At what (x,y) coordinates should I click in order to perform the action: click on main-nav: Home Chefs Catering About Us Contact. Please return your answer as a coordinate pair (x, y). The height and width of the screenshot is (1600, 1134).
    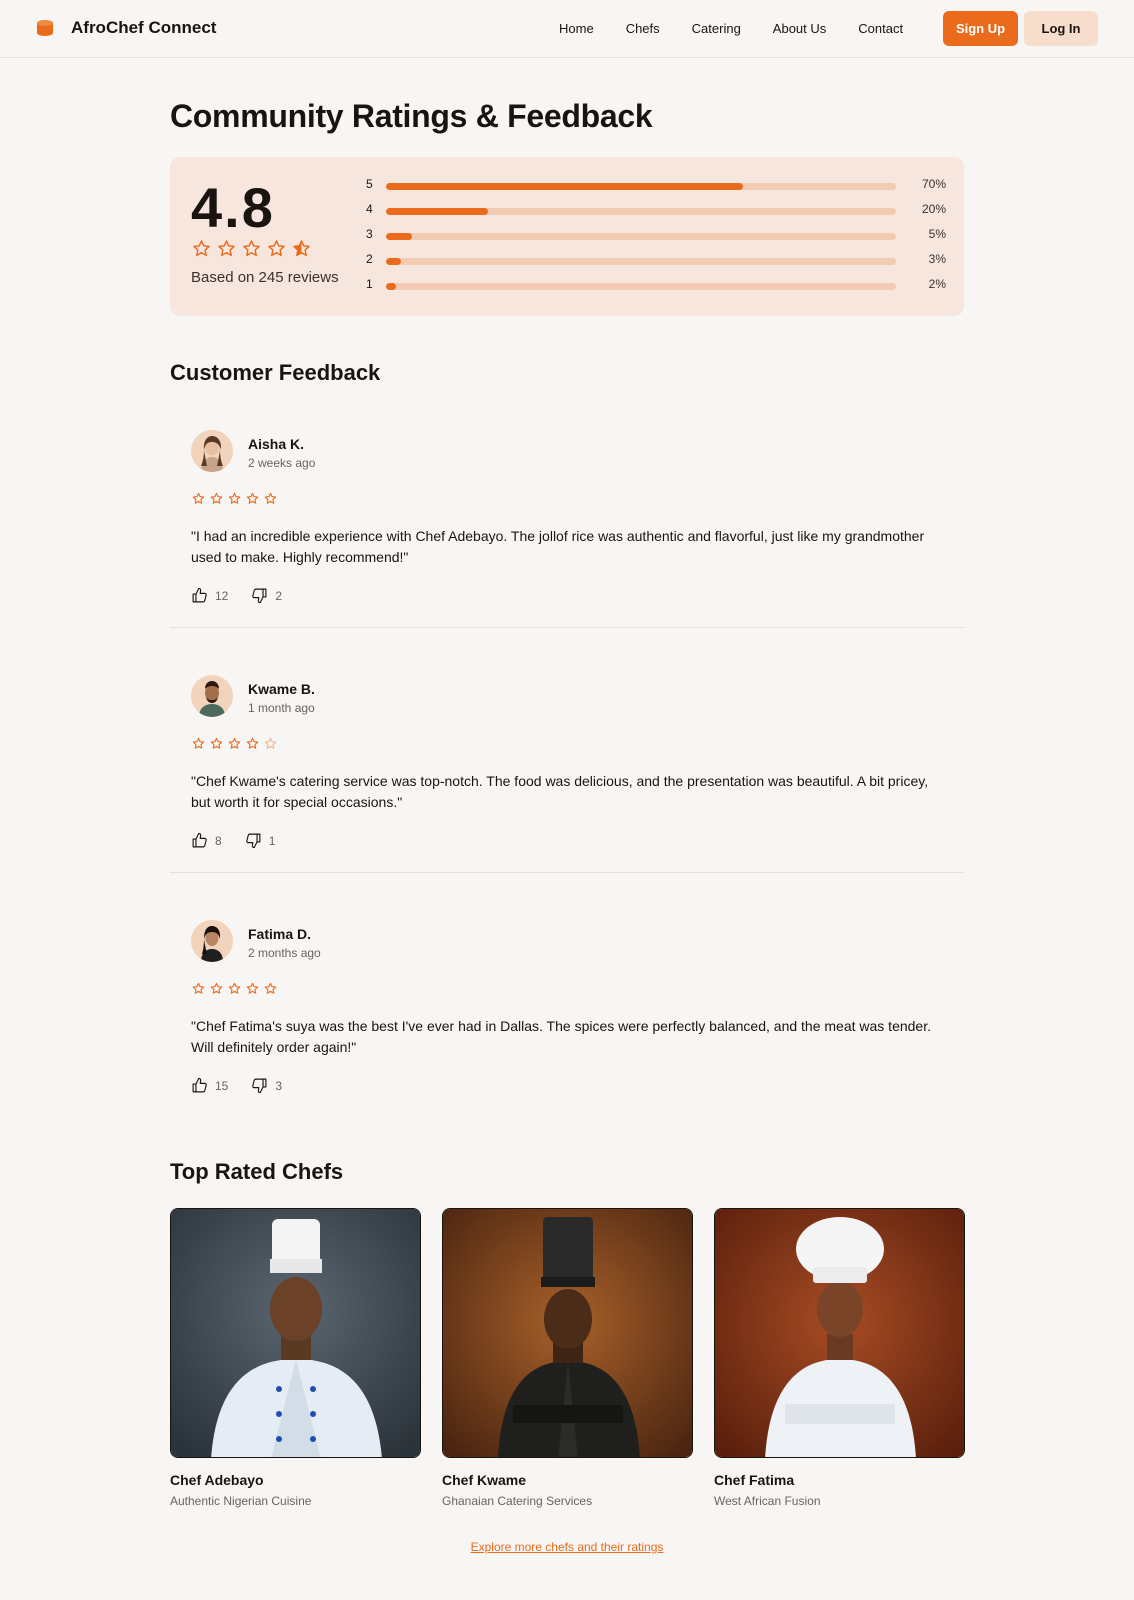
    Looking at the image, I should click on (747, 28).